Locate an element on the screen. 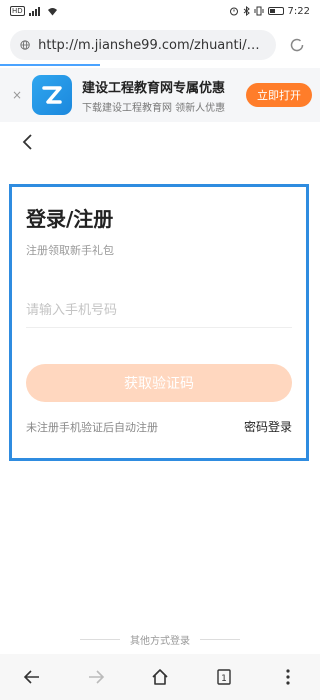  vibrate-icon is located at coordinates (259, 11).